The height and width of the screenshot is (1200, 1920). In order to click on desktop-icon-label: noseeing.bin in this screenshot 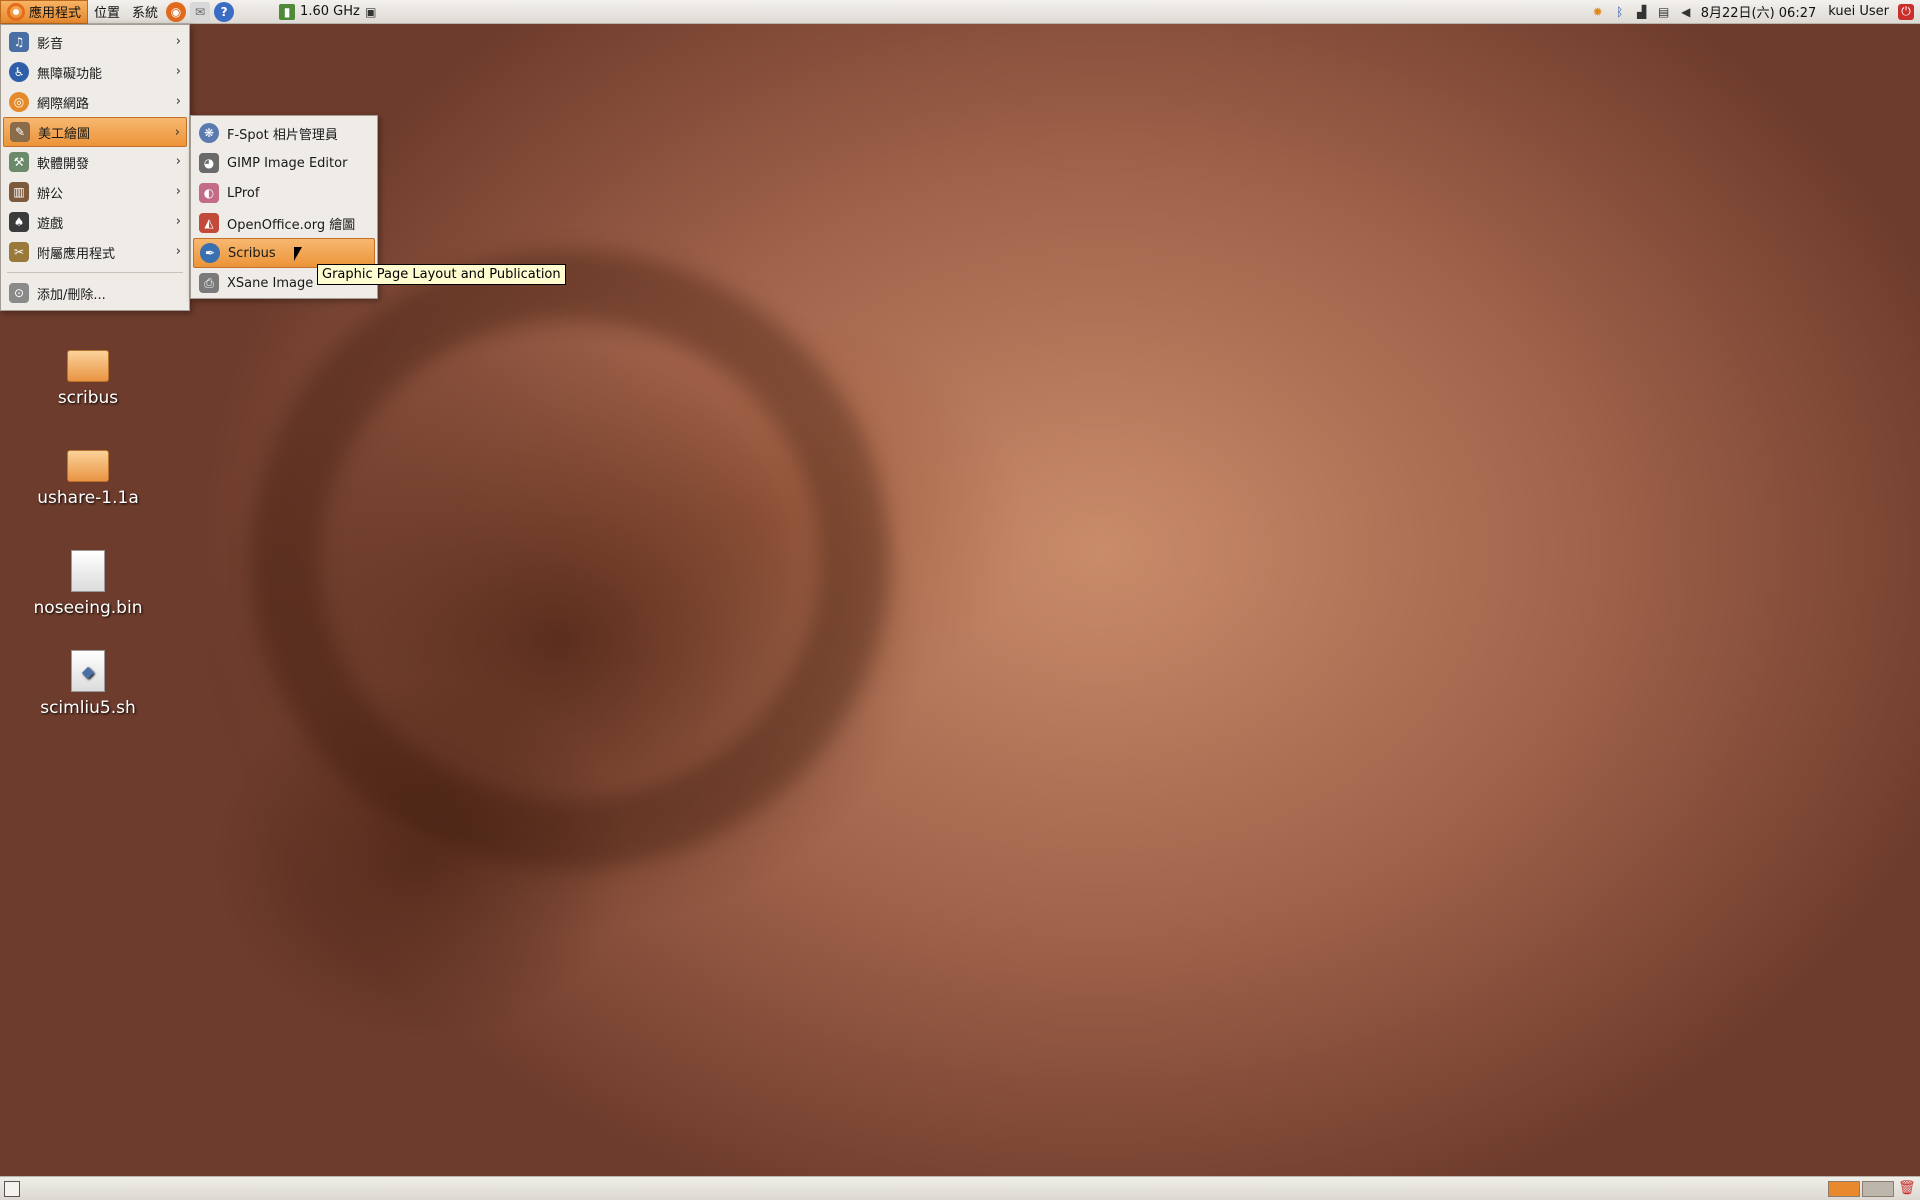, I will do `click(88, 608)`.